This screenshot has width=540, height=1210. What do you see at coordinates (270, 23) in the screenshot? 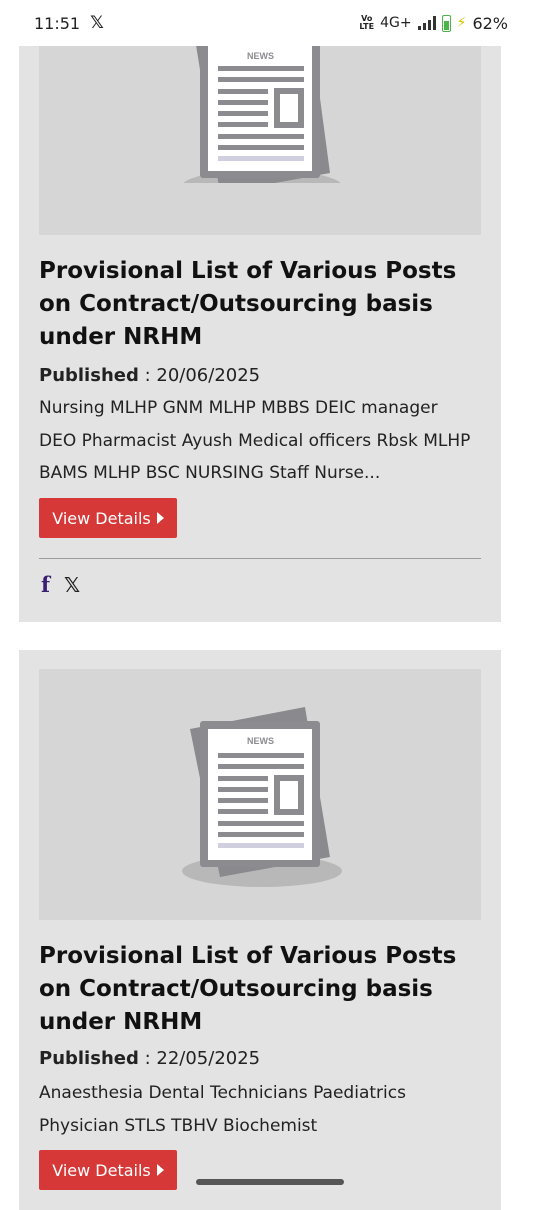
I see `status-bar: 11:51 𝕏 Vo LTE 4G+ ⚡ 62%` at bounding box center [270, 23].